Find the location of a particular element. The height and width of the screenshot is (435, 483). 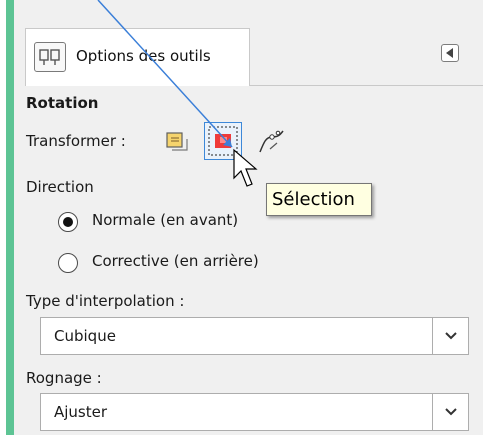

selection-tooltip: Sélection is located at coordinates (319, 199).